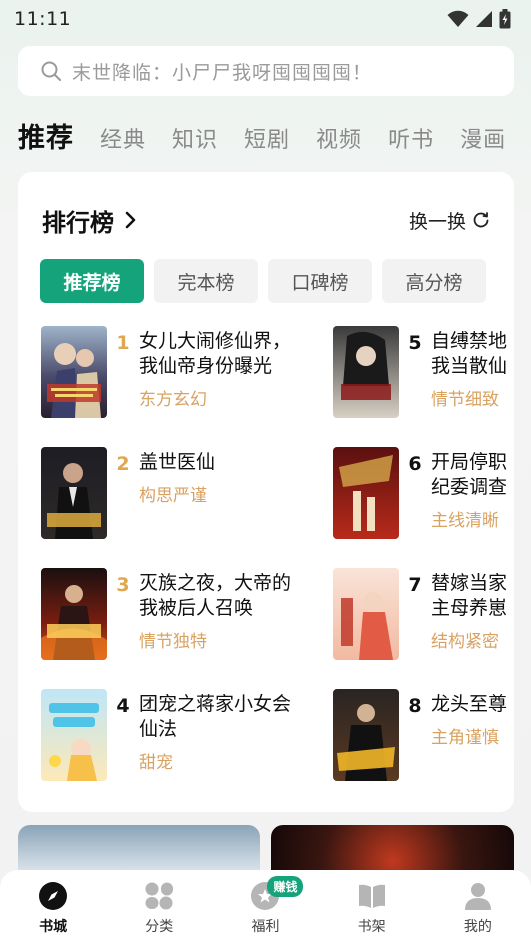 The height and width of the screenshot is (944, 531). I want to click on status-time: 11:11, so click(43, 19).